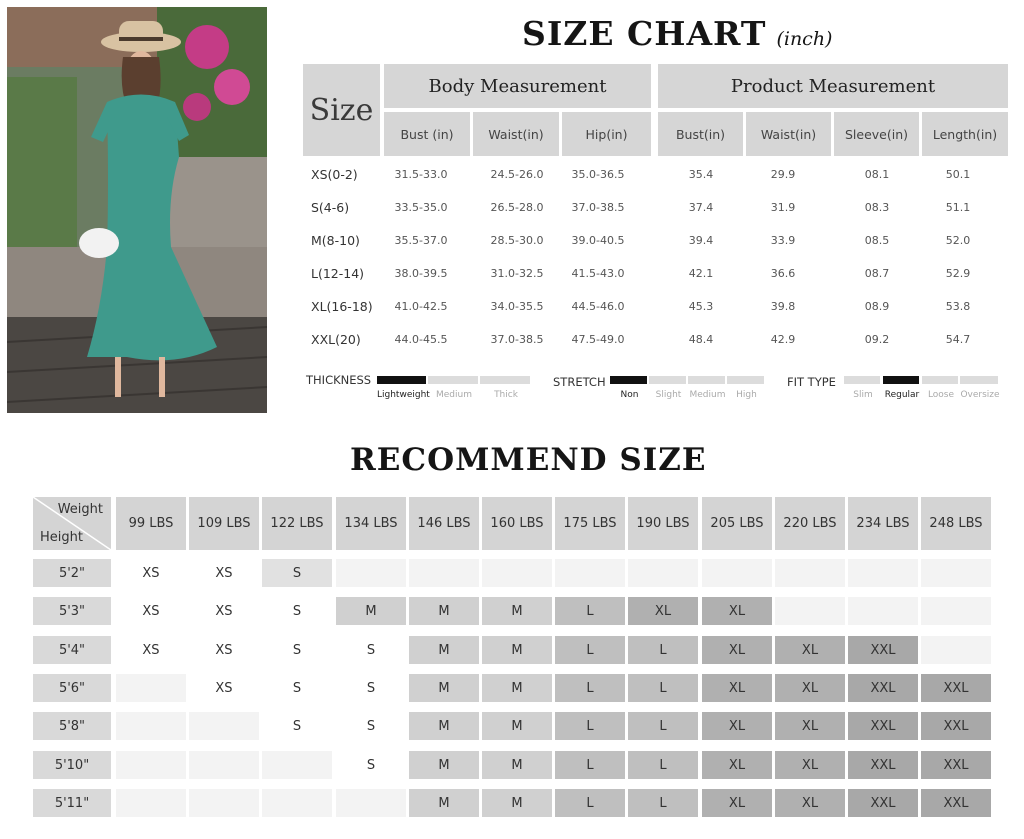 This screenshot has height=839, width=1024. Describe the element at coordinates (783, 273) in the screenshot. I see `size-value-cell: 36.6` at that location.